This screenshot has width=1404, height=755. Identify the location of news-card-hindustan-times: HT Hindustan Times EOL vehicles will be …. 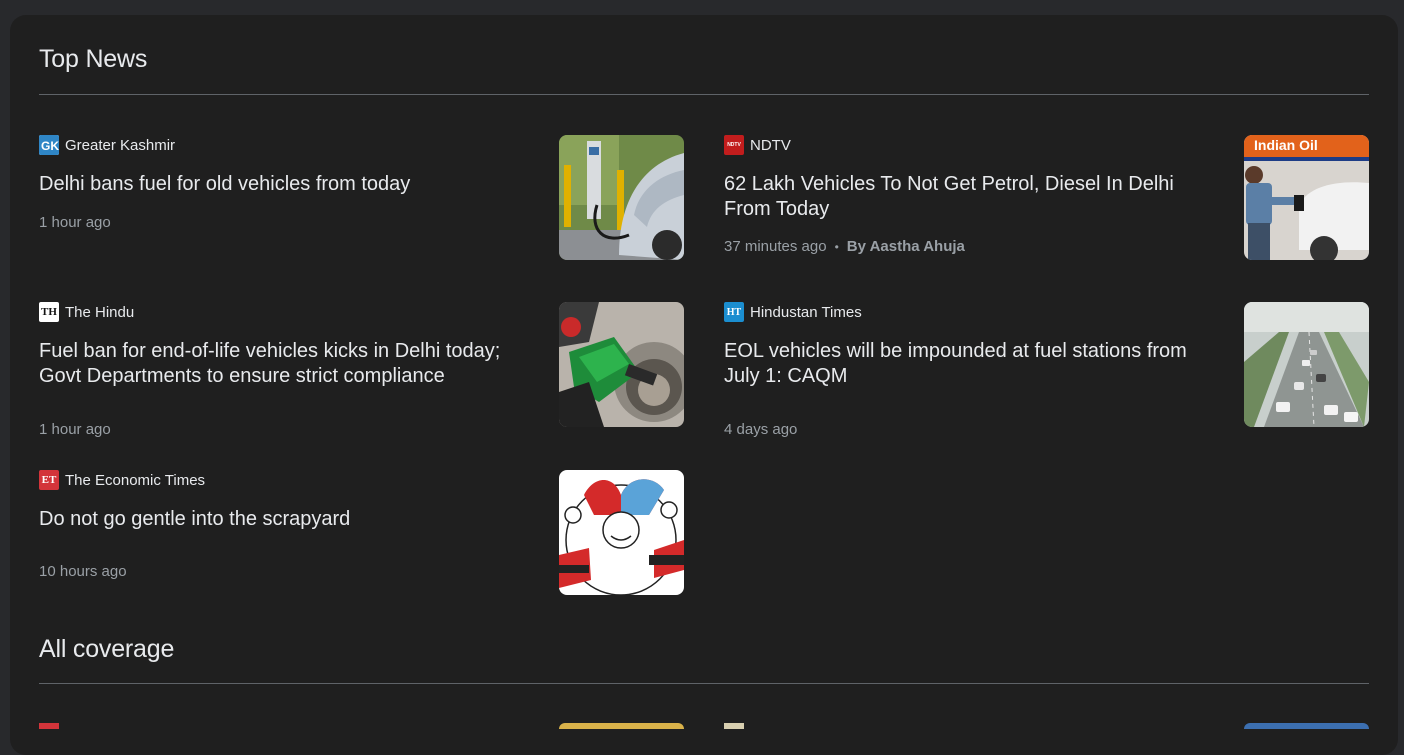
(1046, 370).